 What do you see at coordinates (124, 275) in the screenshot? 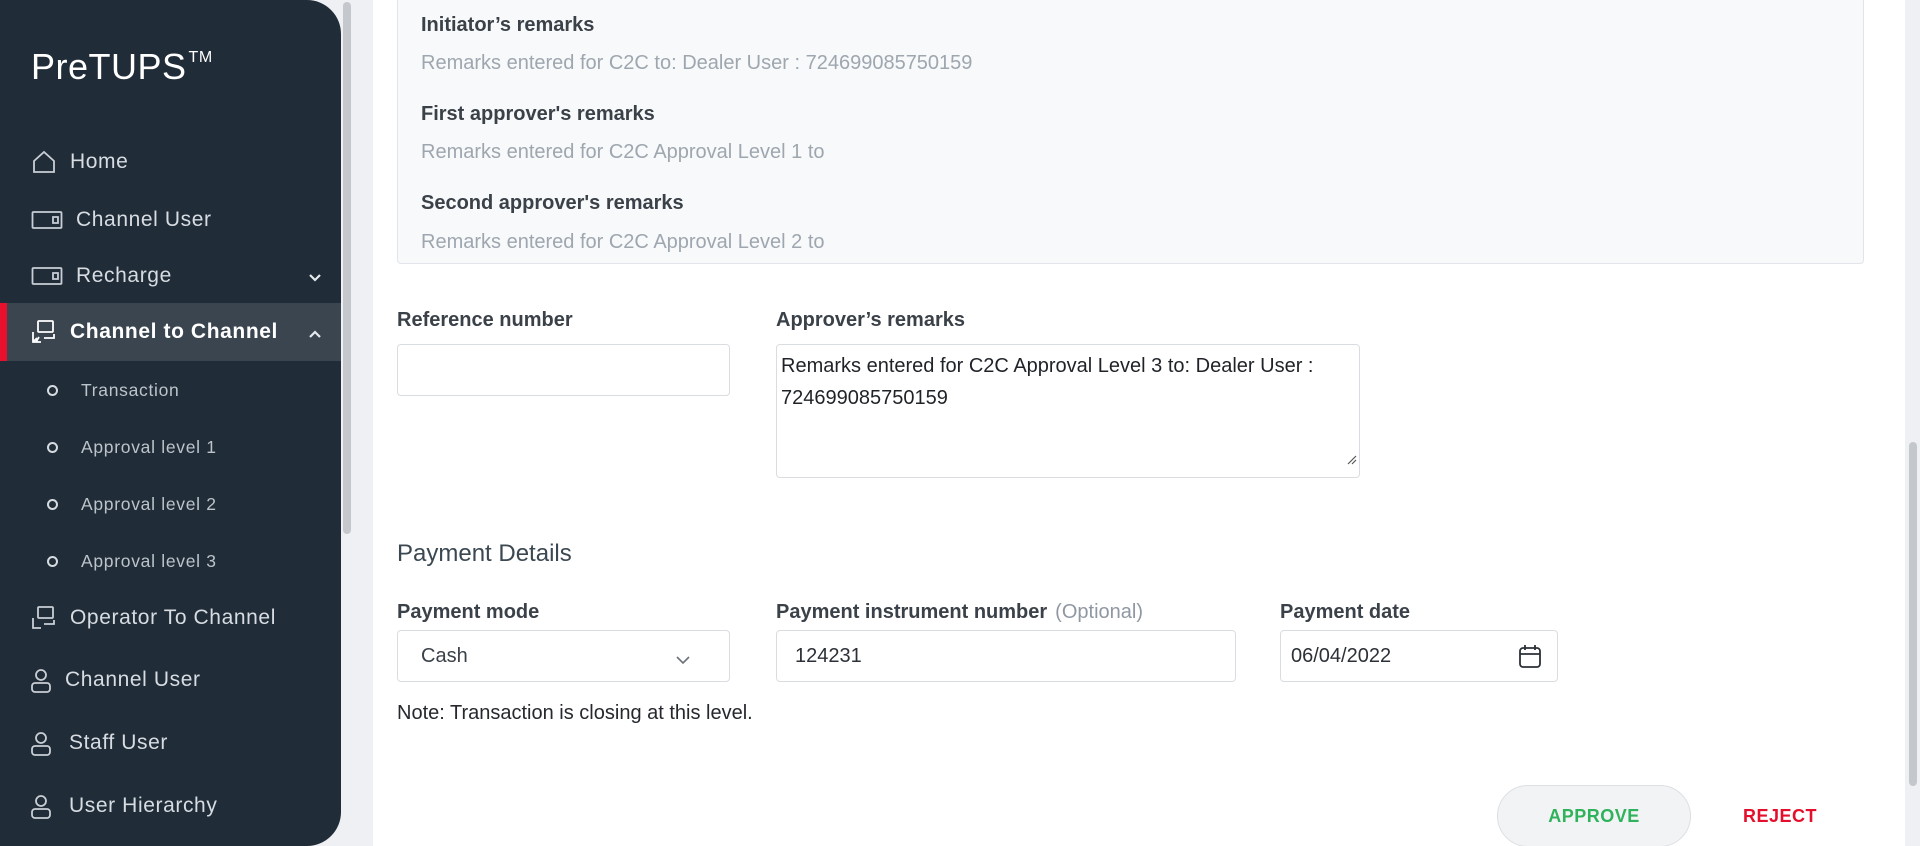
I see `sidebar-item-label: Recharge` at bounding box center [124, 275].